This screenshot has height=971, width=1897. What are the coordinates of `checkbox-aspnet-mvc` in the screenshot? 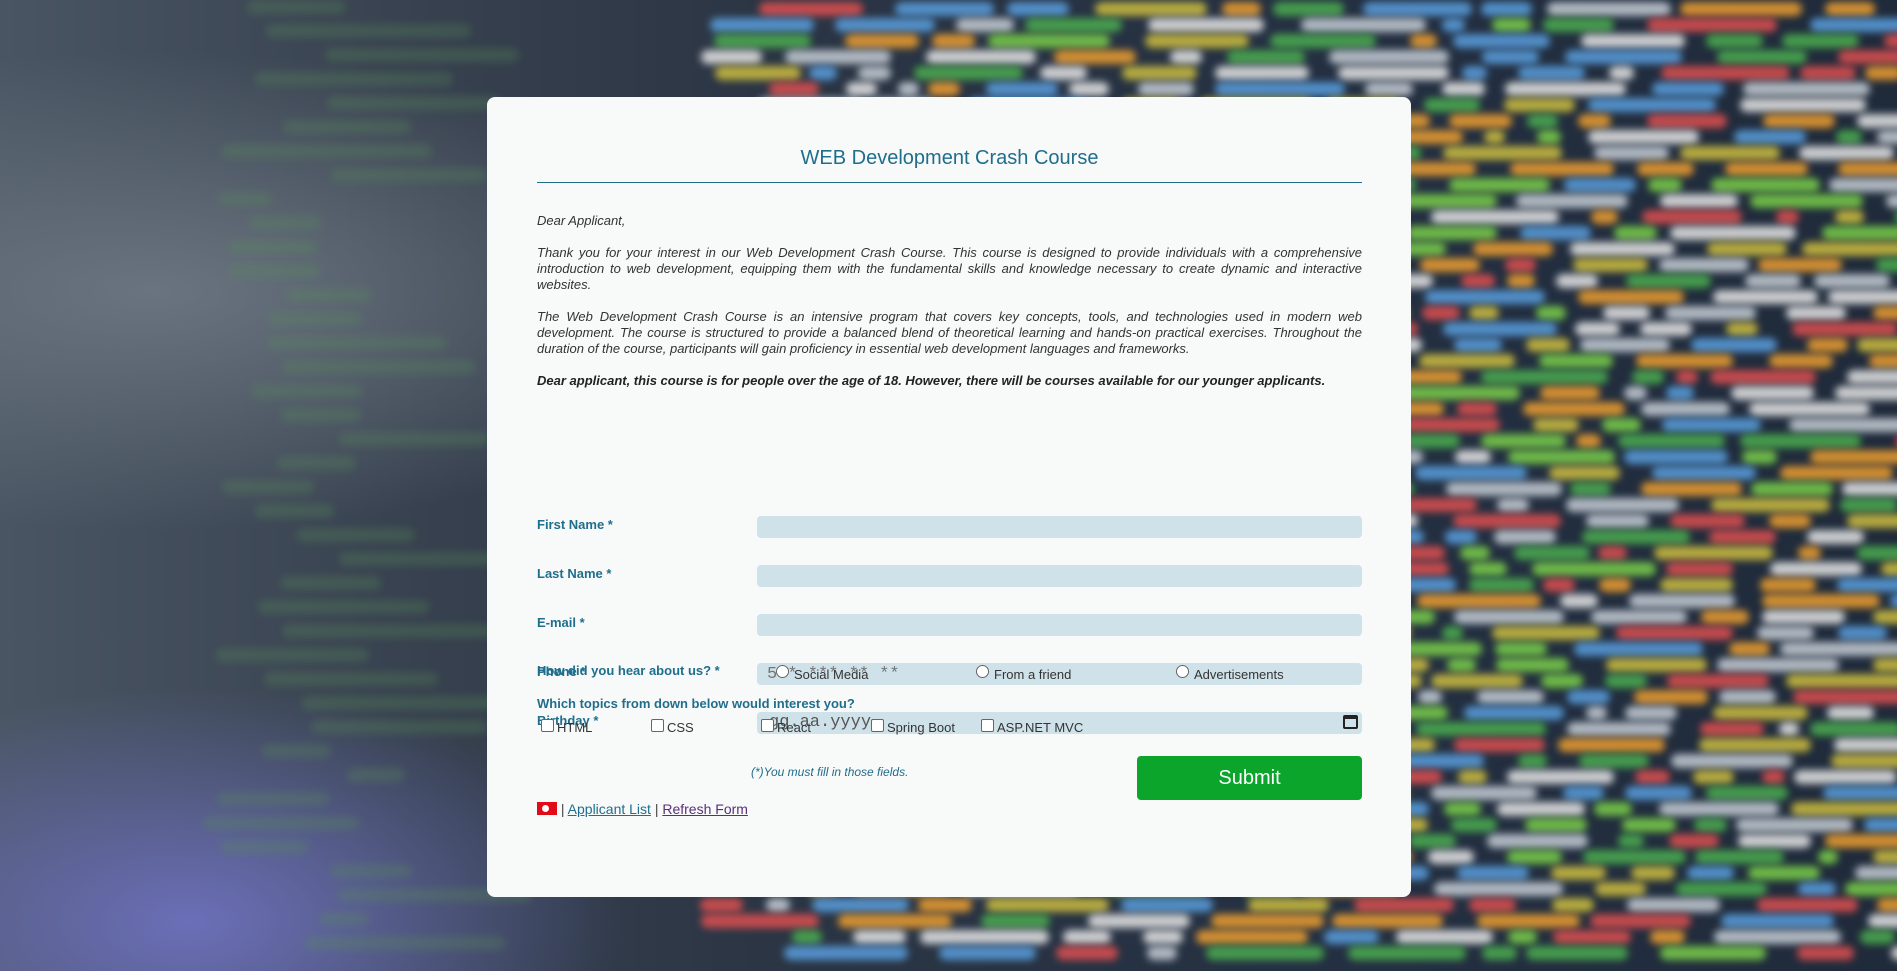 It's located at (987, 725).